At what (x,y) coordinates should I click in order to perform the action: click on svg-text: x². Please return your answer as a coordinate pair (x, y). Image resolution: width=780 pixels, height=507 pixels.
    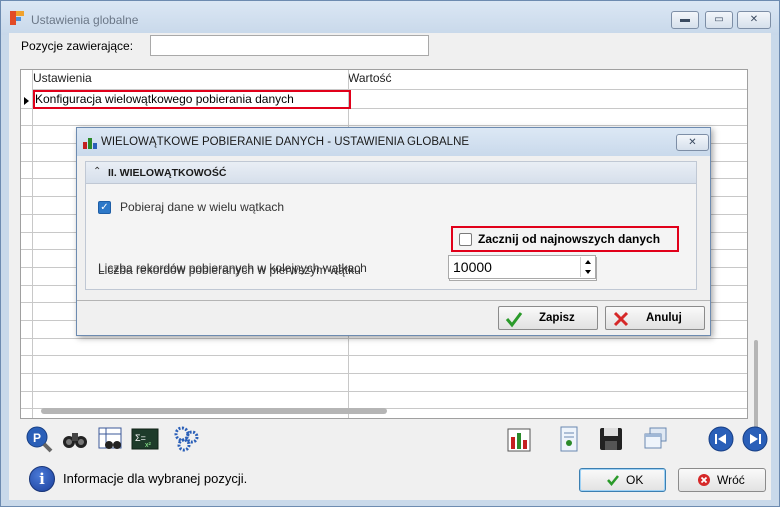
    Looking at the image, I should click on (148, 445).